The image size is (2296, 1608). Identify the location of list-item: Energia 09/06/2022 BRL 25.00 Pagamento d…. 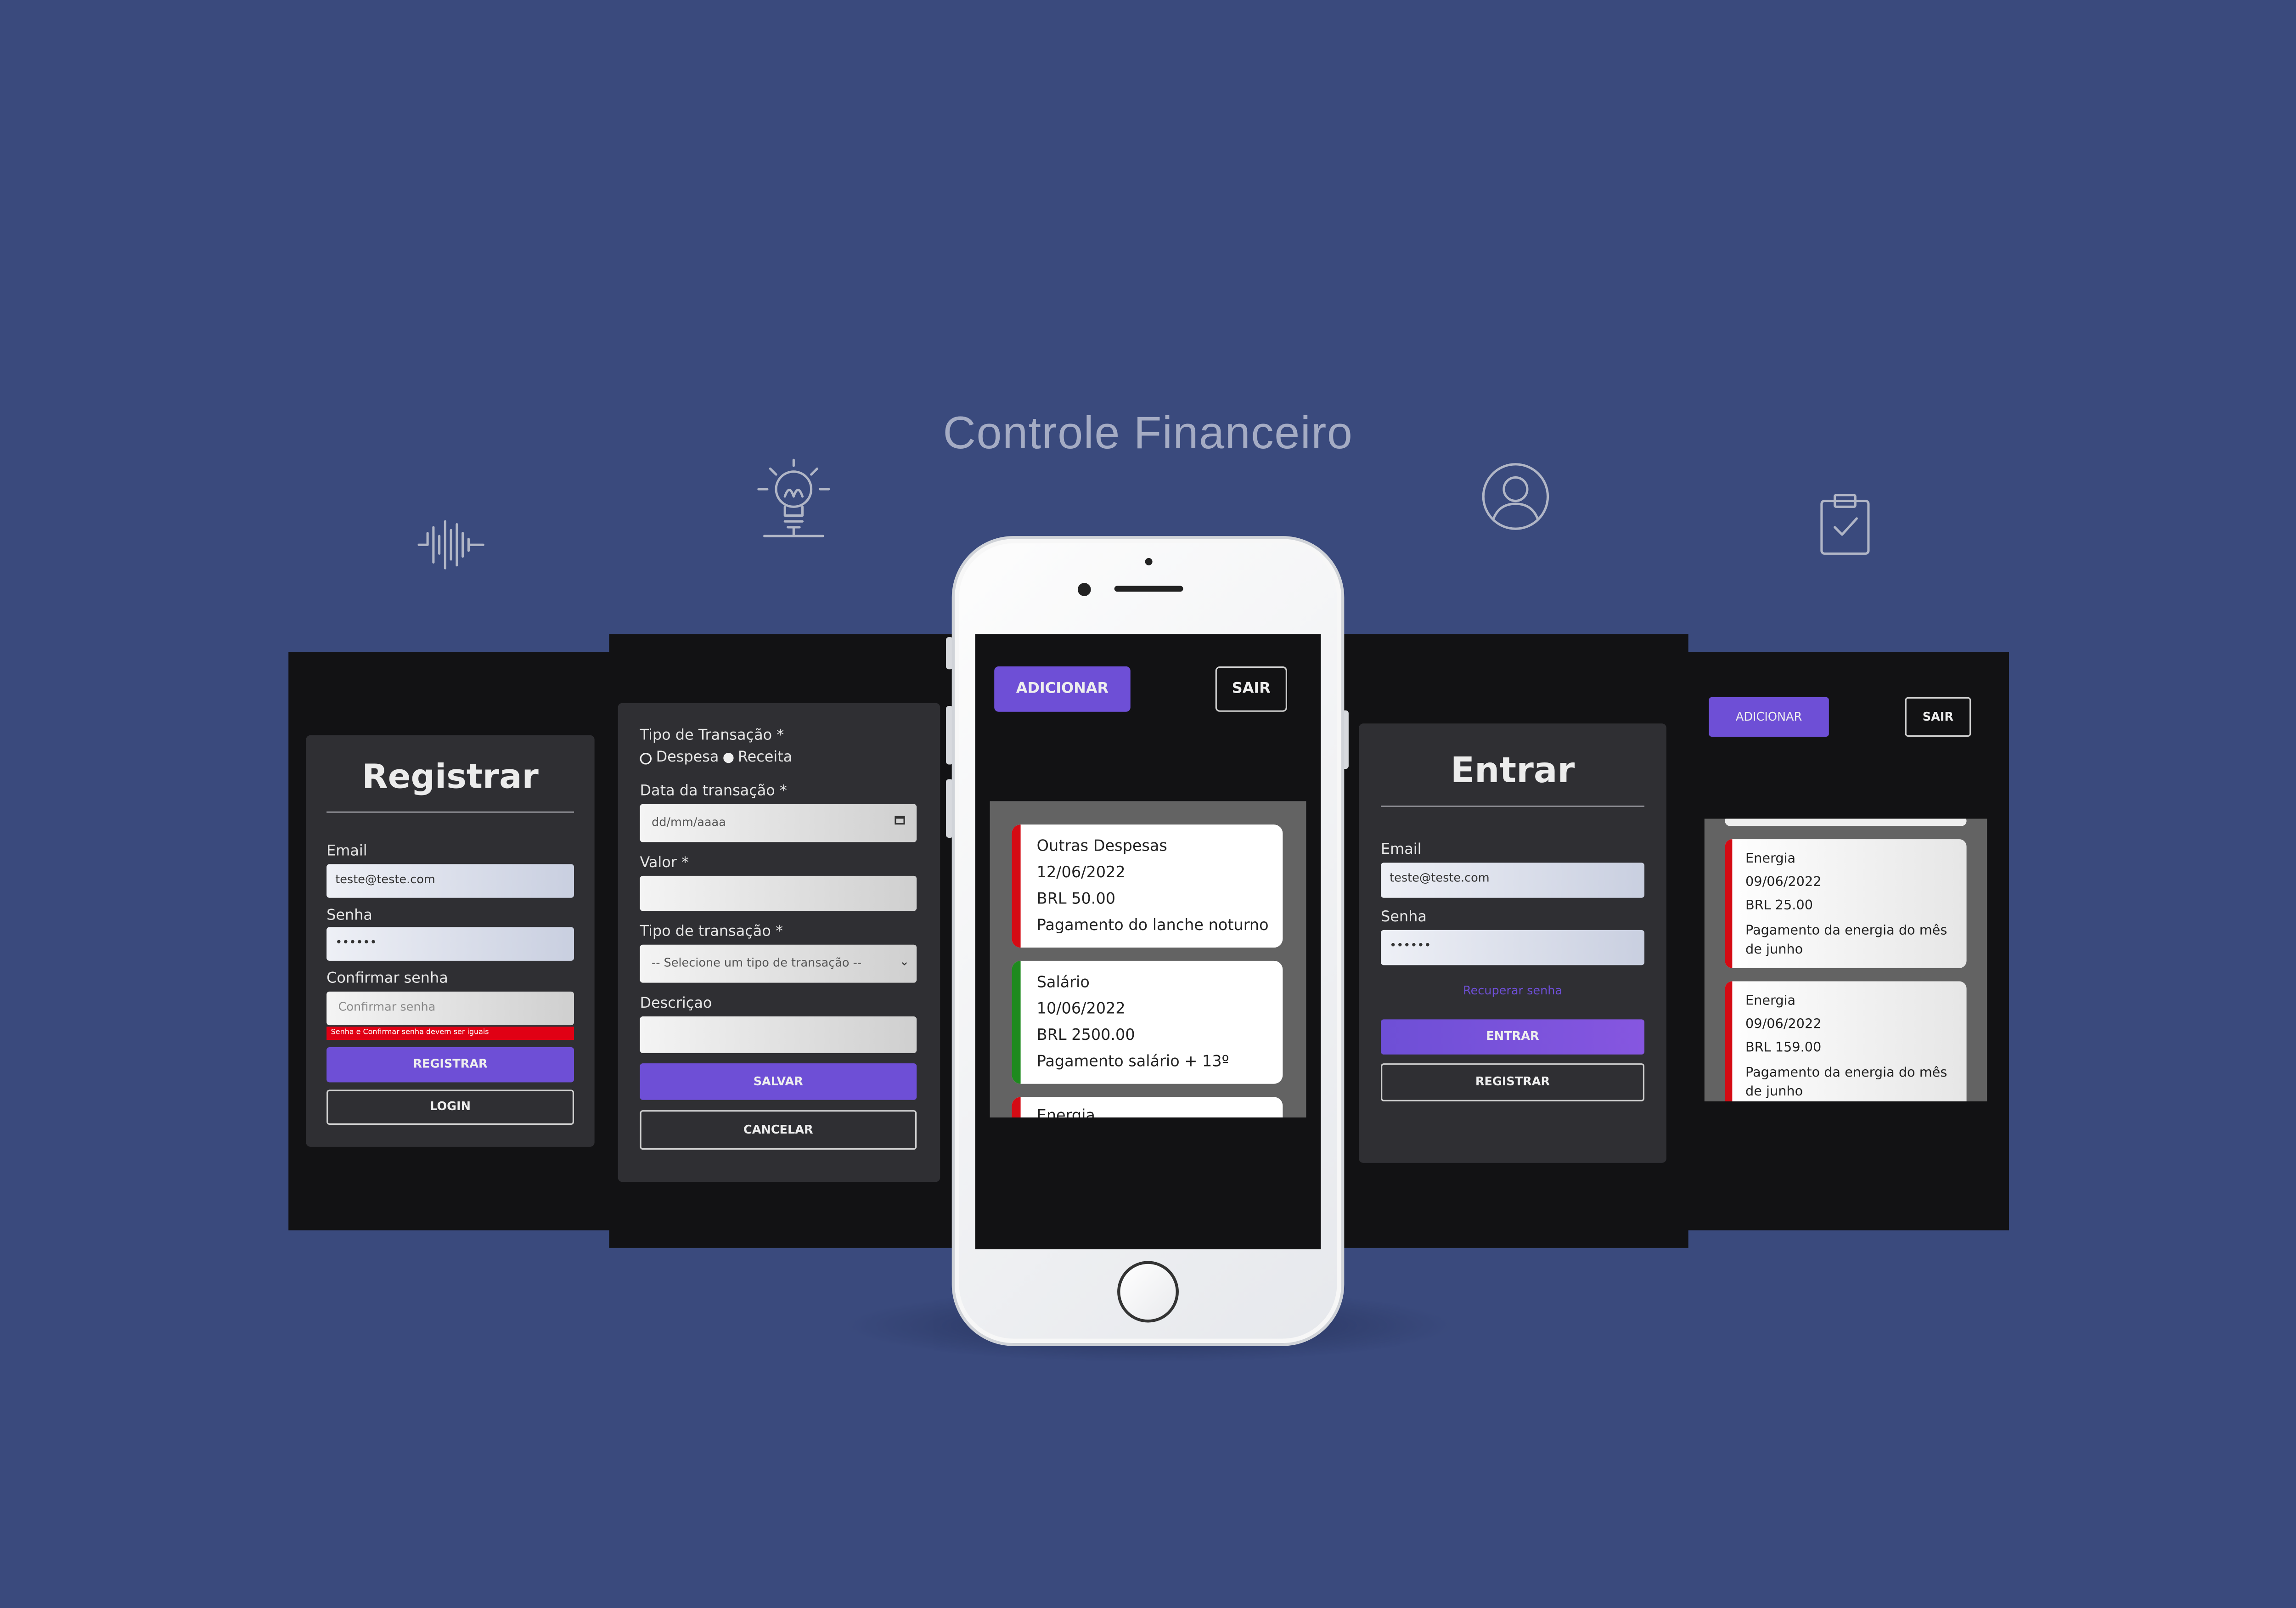
(1846, 903).